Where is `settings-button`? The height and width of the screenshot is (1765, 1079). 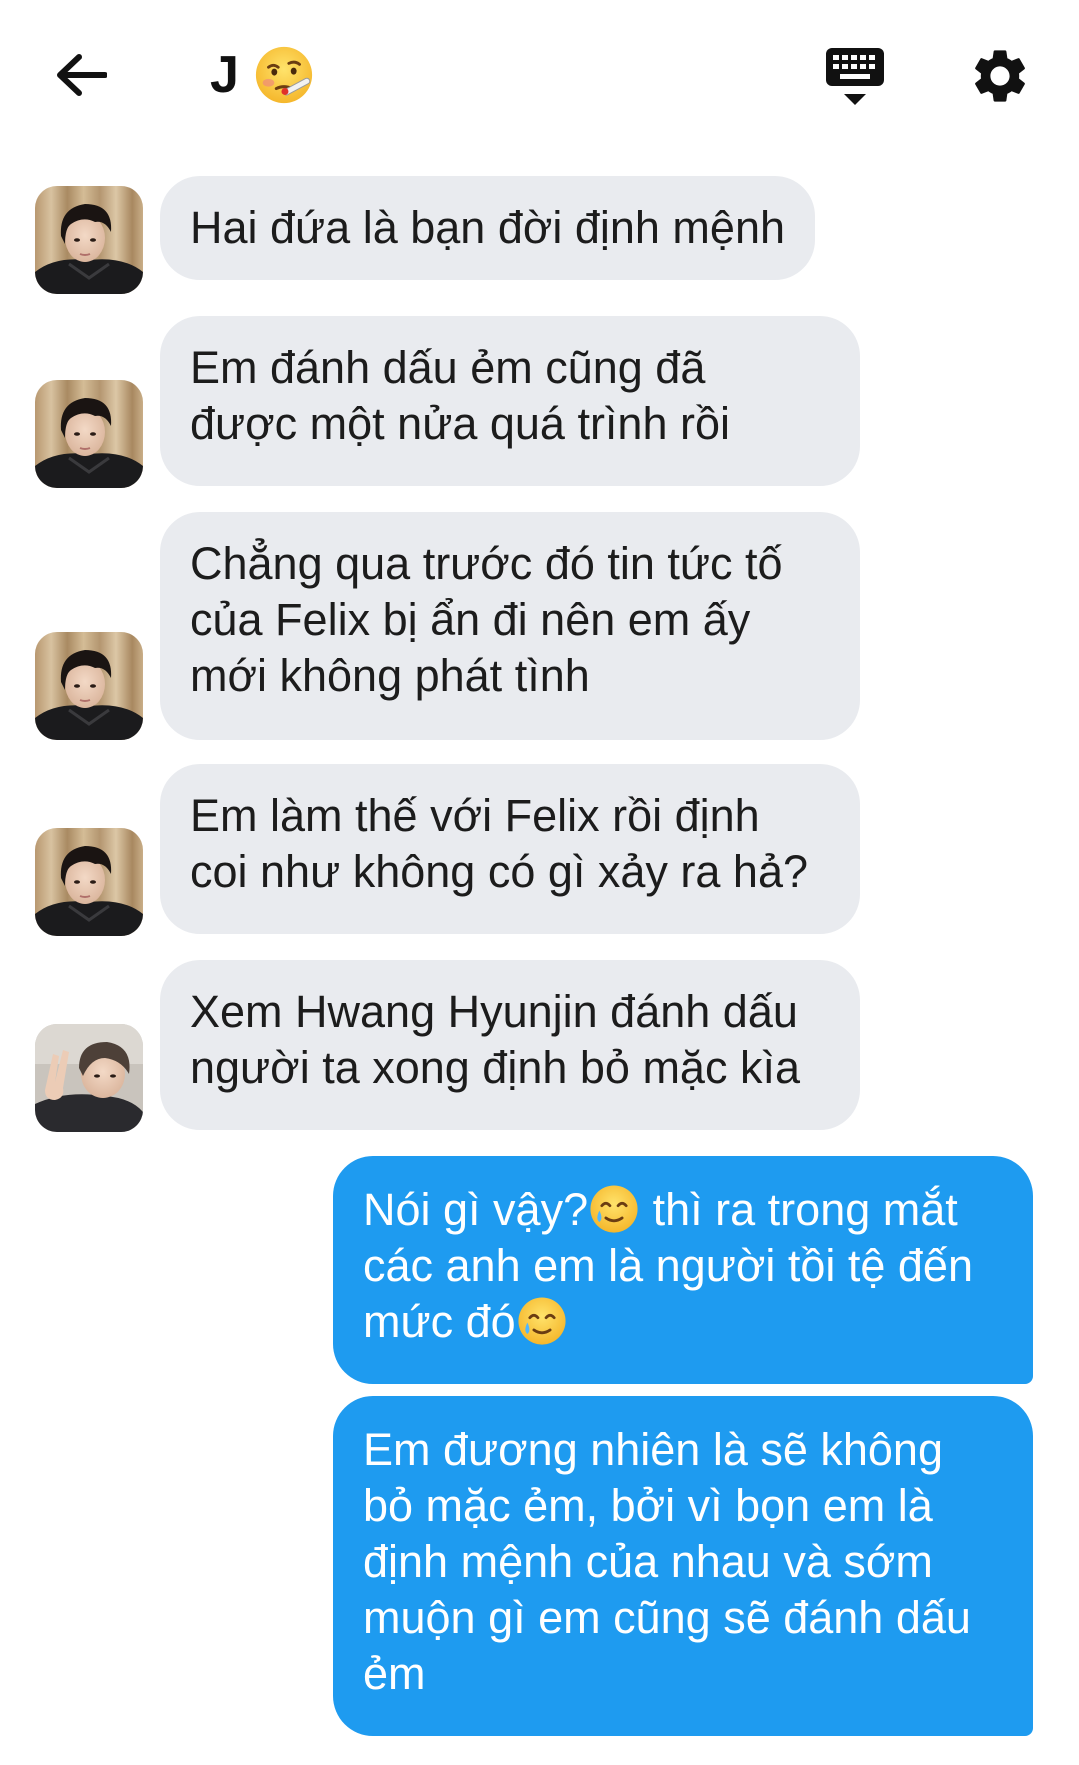 settings-button is located at coordinates (1000, 76).